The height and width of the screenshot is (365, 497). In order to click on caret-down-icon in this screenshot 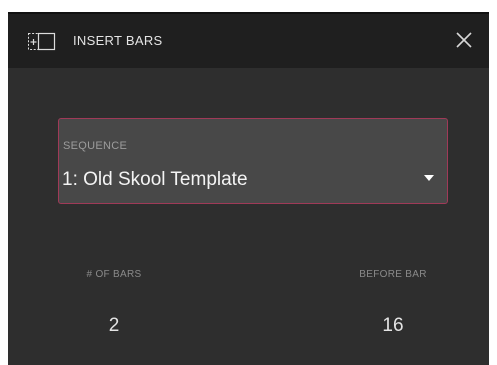, I will do `click(429, 178)`.